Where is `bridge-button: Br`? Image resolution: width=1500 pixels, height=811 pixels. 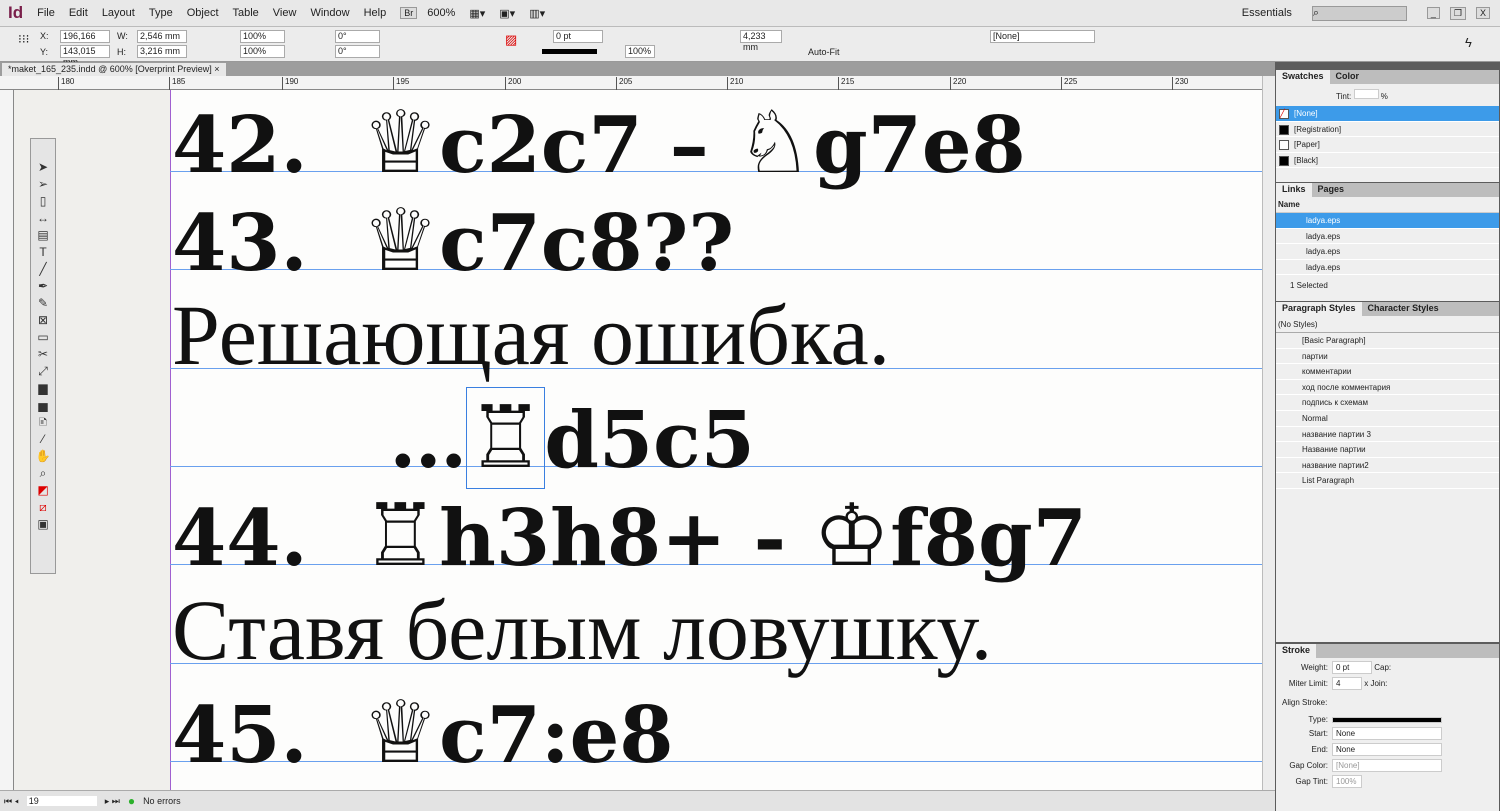
bridge-button: Br is located at coordinates (409, 13).